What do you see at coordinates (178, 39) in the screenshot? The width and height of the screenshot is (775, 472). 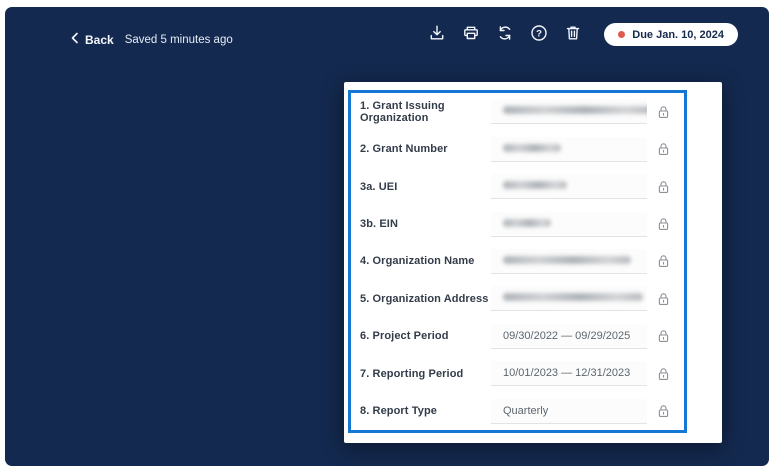 I see `saved-status: Saved 5 minutes ago` at bounding box center [178, 39].